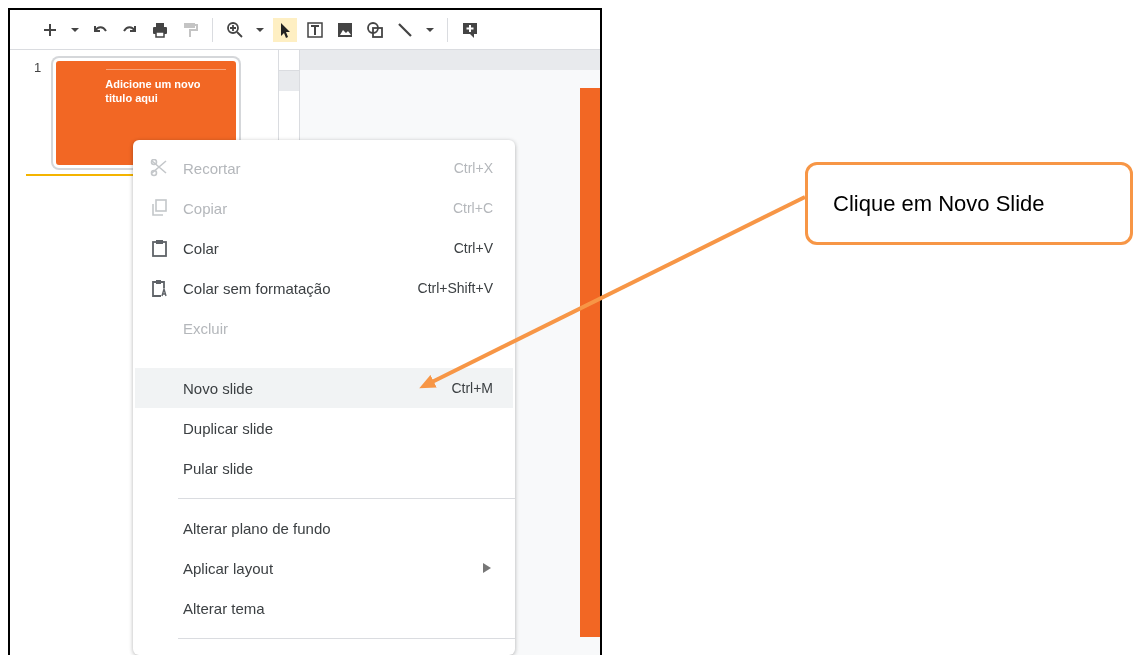 The image size is (1135, 655). I want to click on menu-item: Alterar tema, so click(324, 608).